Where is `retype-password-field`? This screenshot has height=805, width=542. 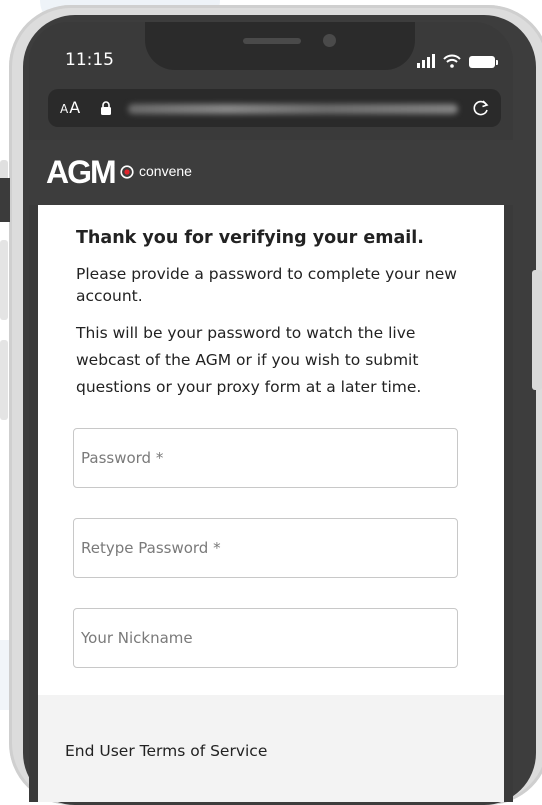
retype-password-field is located at coordinates (265, 548).